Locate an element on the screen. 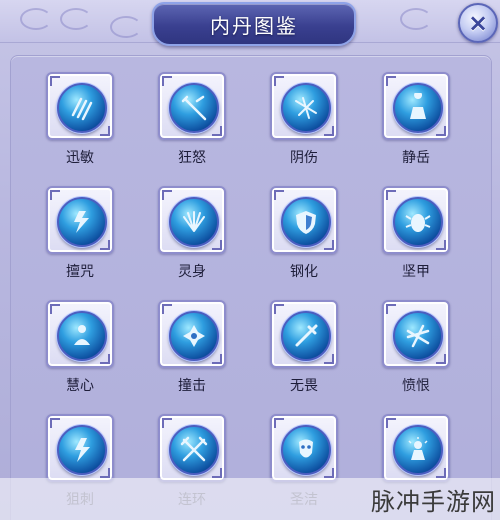 This screenshot has height=520, width=500. watermark-text: 脉冲手游网 is located at coordinates (433, 501).